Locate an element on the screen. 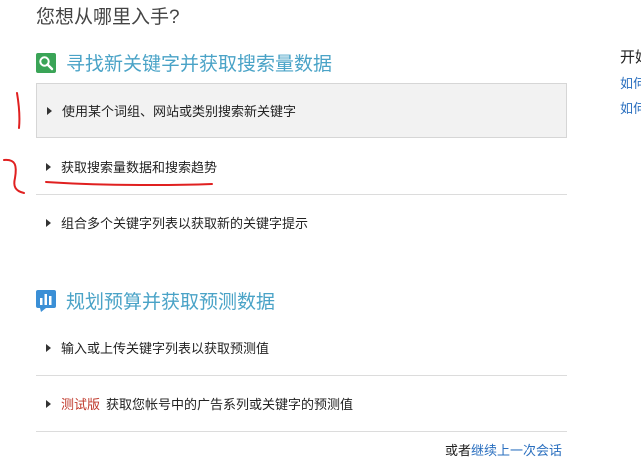 Image resolution: width=641 pixels, height=459 pixels. option-upload-keyword-list: 输入或上传关键字列表以获取预测值 is located at coordinates (301, 347).